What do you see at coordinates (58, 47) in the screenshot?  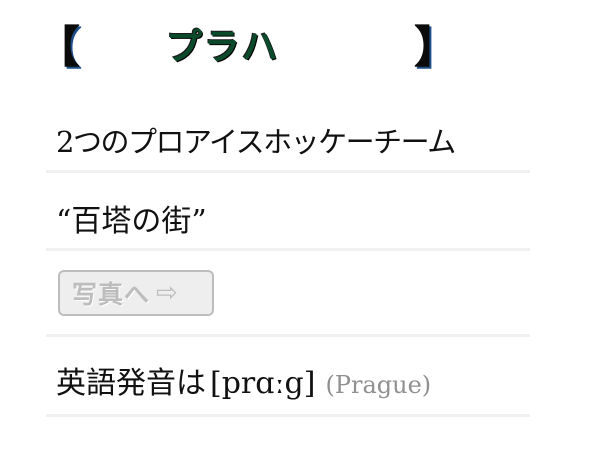 I see `title-open-bracket: 【` at bounding box center [58, 47].